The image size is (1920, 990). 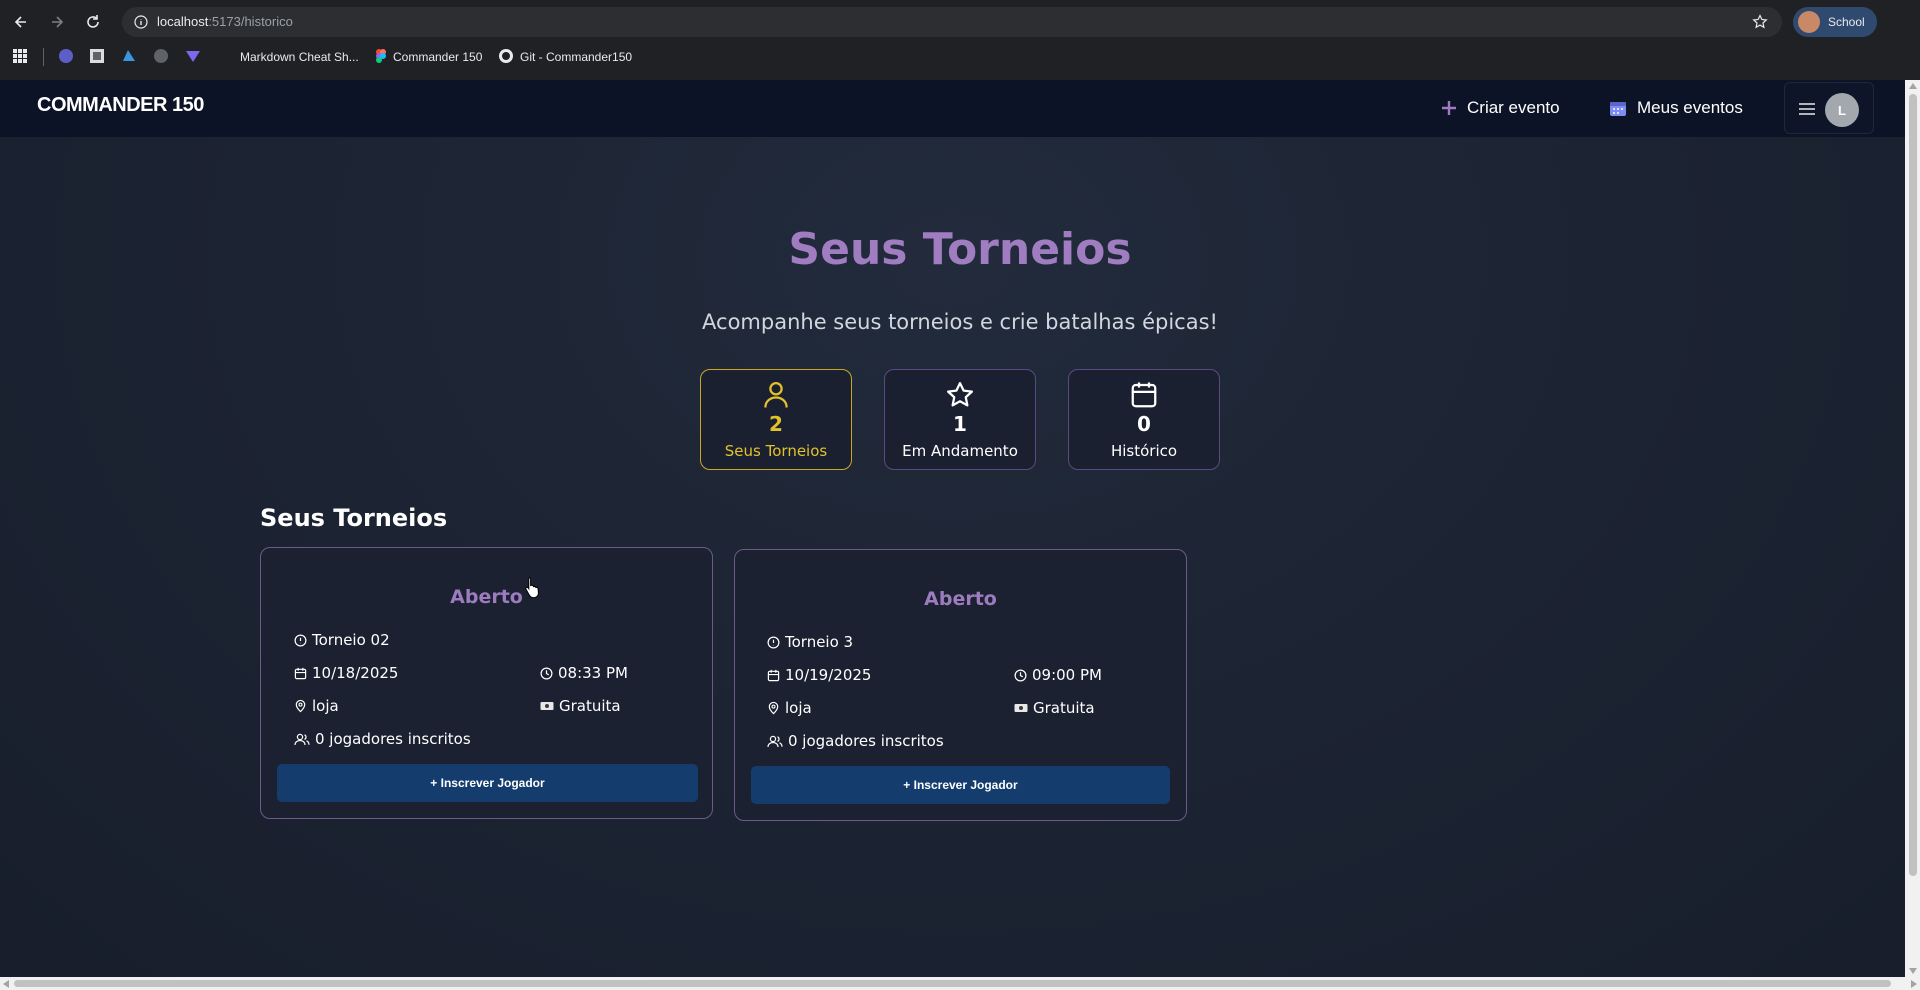 I want to click on reload-icon, so click(x=93, y=22).